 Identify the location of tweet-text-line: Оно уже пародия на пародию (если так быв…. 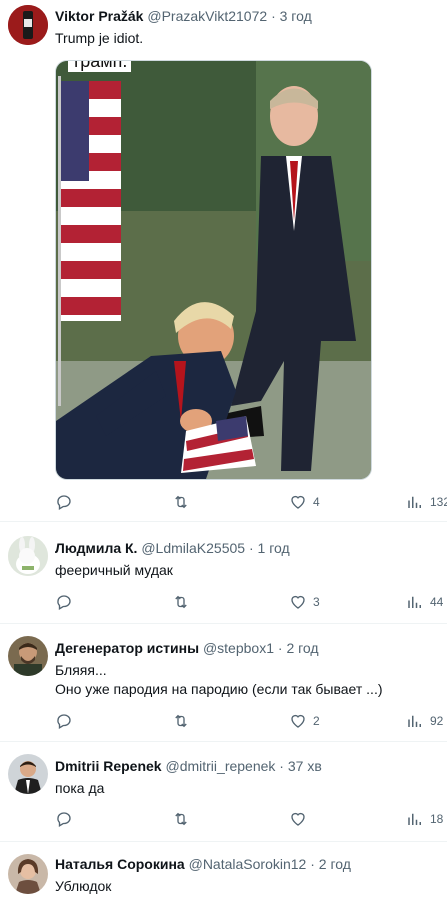
(219, 689).